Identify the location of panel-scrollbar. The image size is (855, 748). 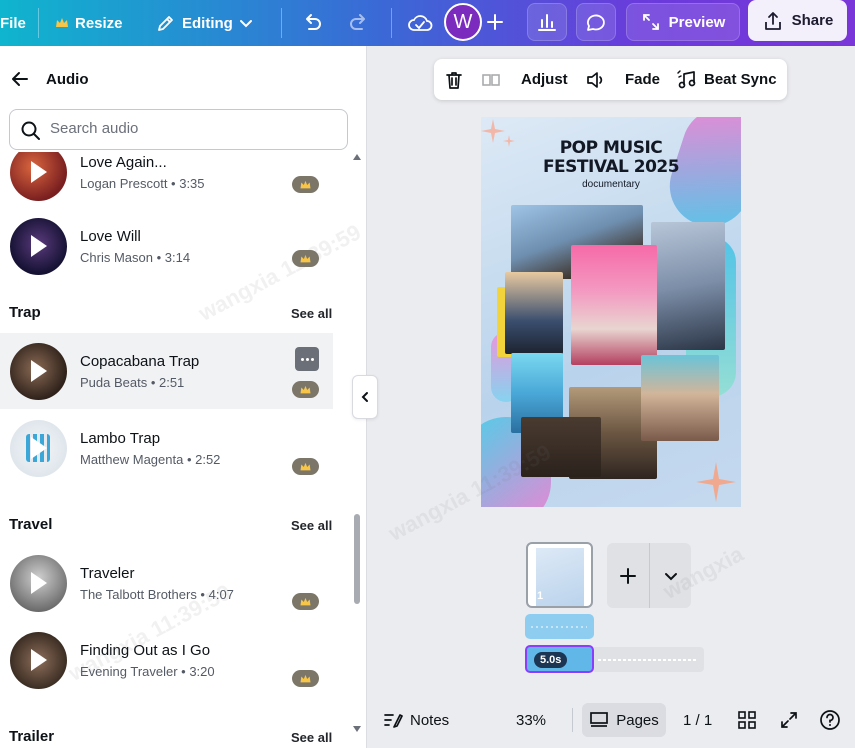
(357, 445).